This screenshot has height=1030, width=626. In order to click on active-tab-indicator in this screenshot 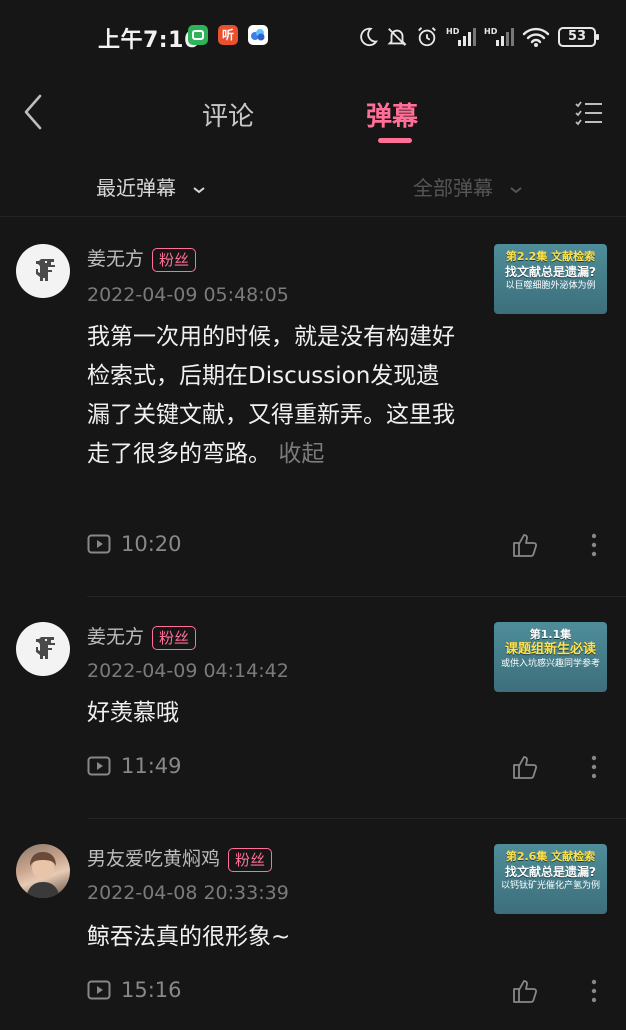, I will do `click(395, 140)`.